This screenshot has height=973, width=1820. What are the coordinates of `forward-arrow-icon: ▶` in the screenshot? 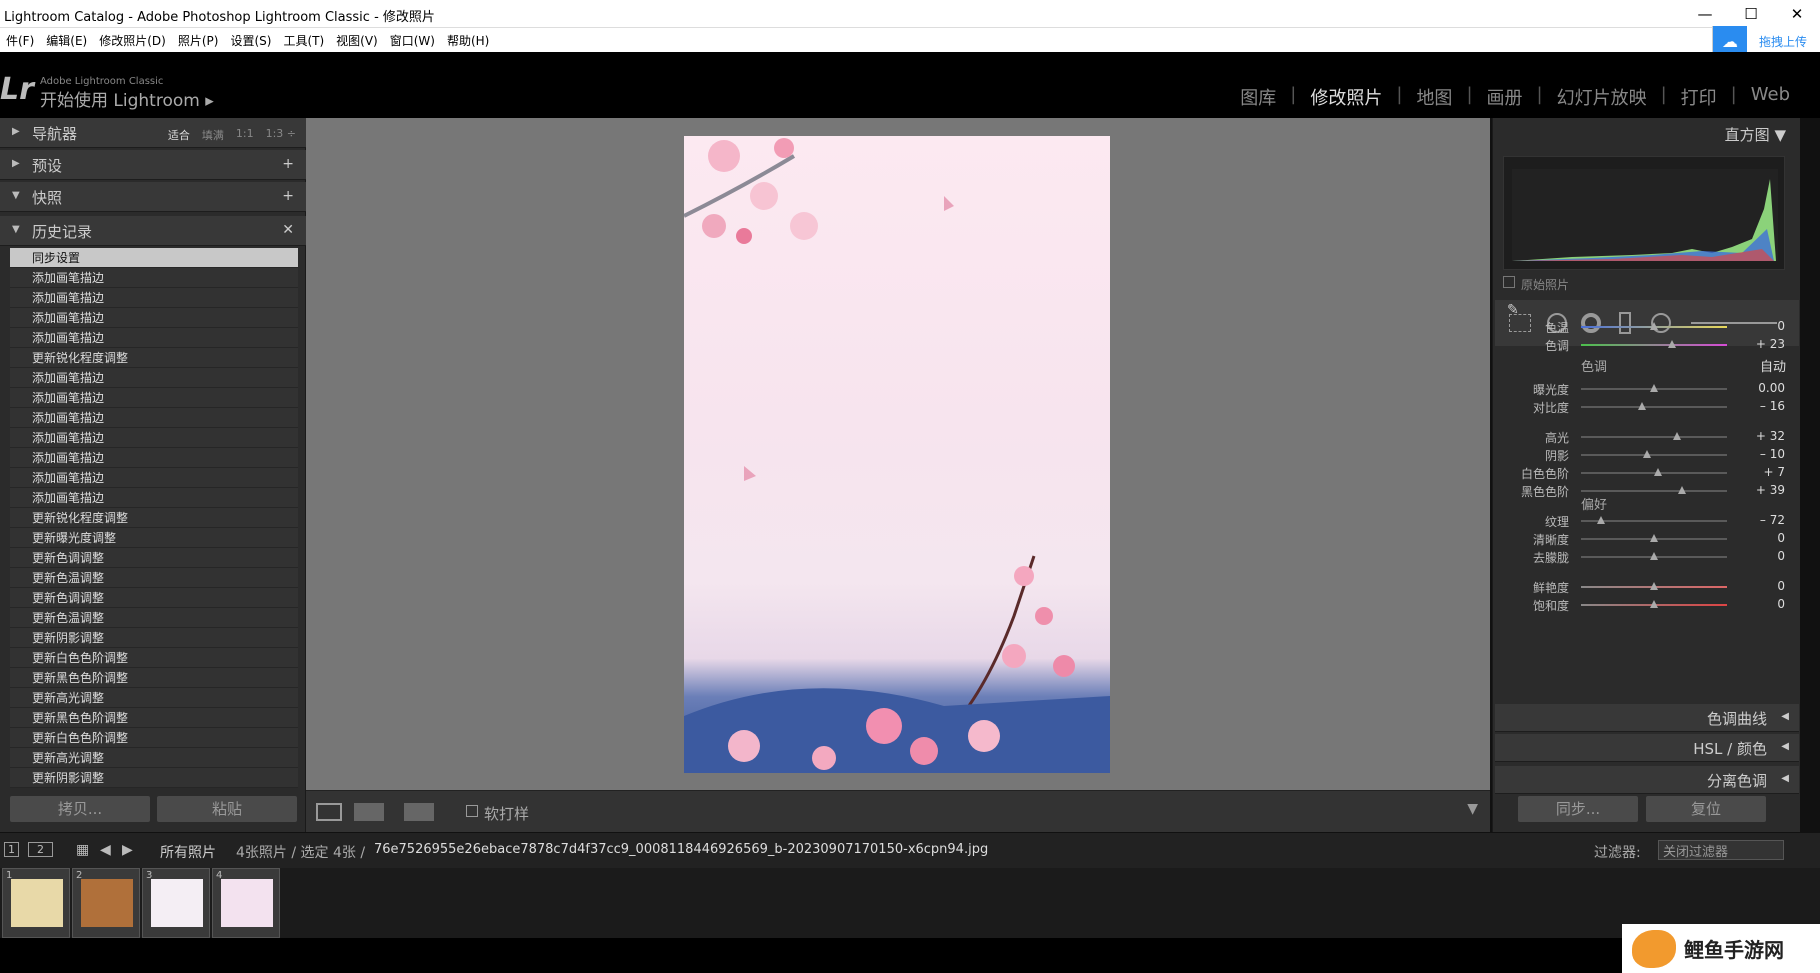 It's located at (127, 850).